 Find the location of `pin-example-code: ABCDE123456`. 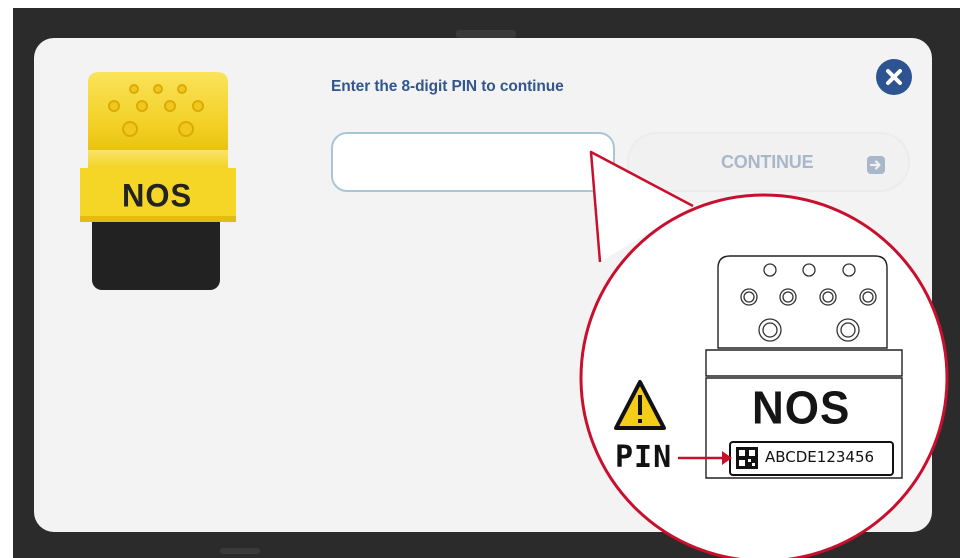

pin-example-code: ABCDE123456 is located at coordinates (820, 457).